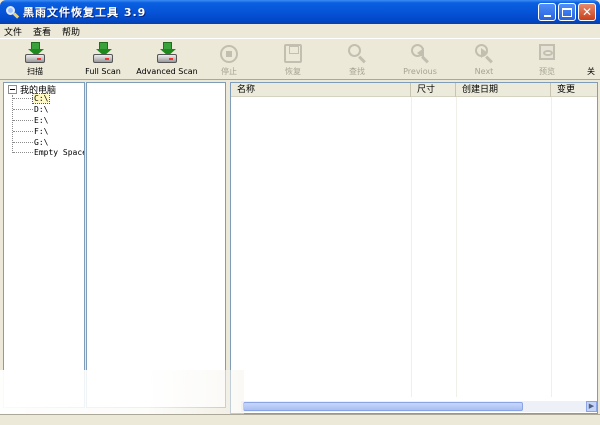 The image size is (600, 425). What do you see at coordinates (41, 142) in the screenshot?
I see `tree-item-label: G:\` at bounding box center [41, 142].